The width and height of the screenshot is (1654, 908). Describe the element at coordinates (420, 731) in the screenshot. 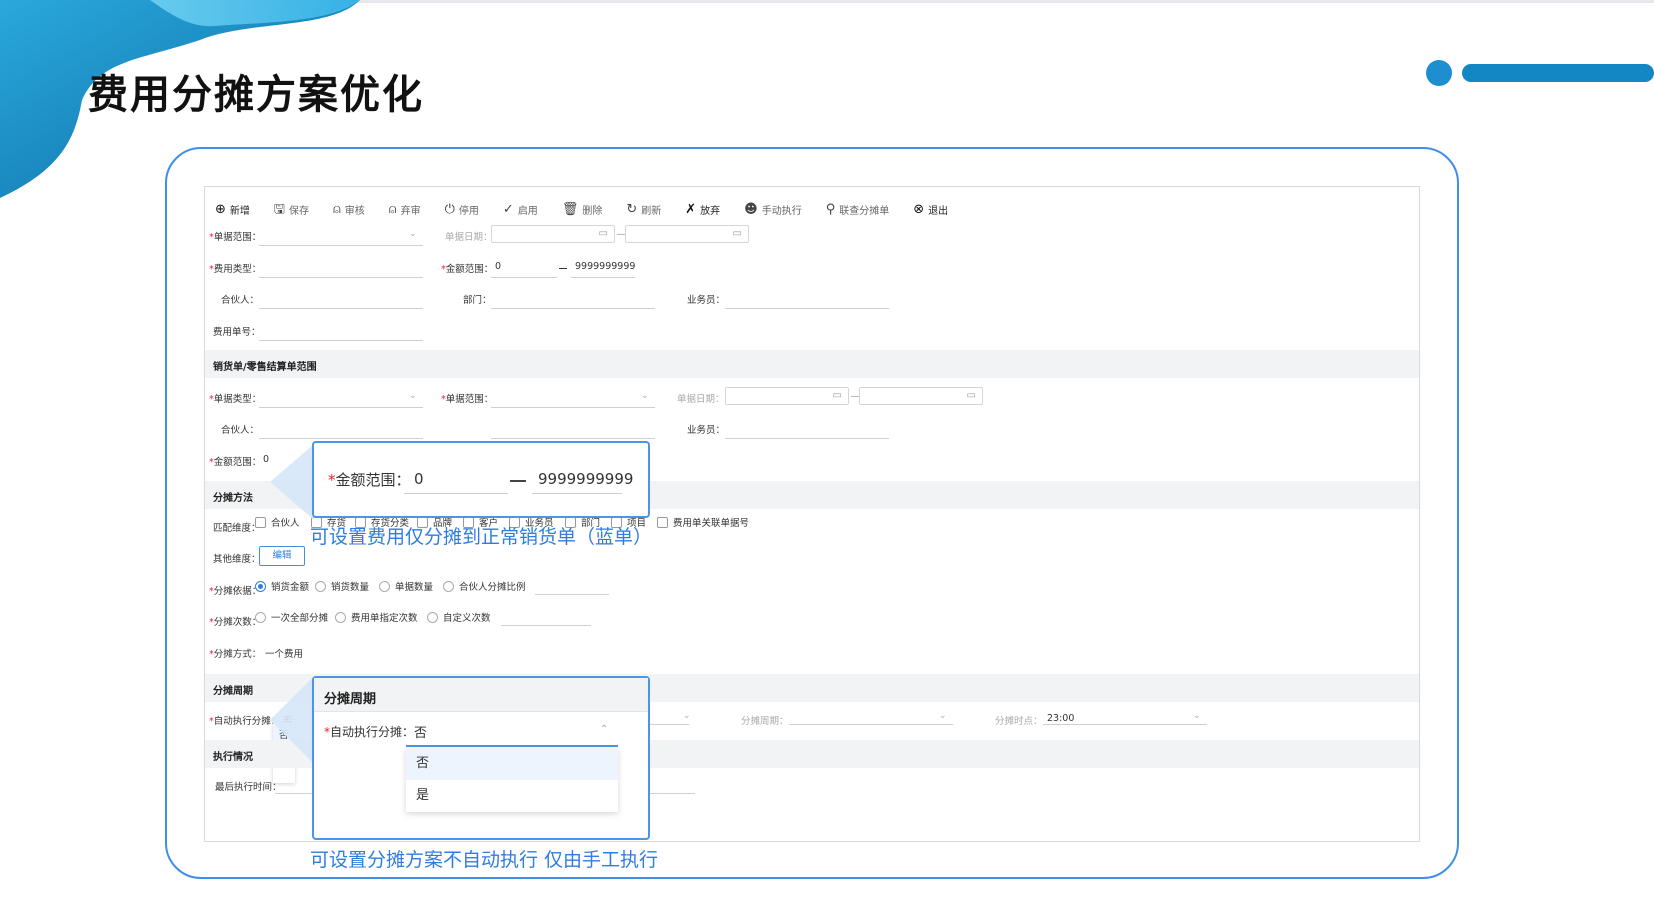

I see `callout-auto-exec-value: 否` at that location.